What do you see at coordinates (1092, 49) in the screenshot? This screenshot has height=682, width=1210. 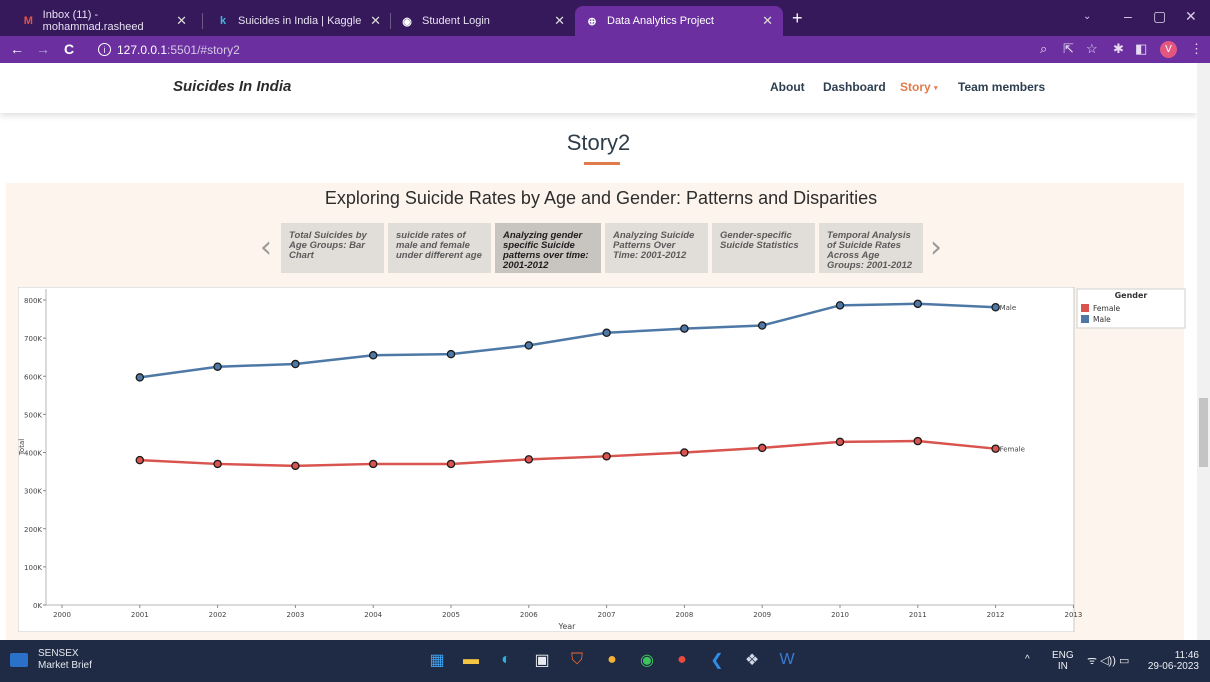 I see `bookmark-star-icon: ☆` at bounding box center [1092, 49].